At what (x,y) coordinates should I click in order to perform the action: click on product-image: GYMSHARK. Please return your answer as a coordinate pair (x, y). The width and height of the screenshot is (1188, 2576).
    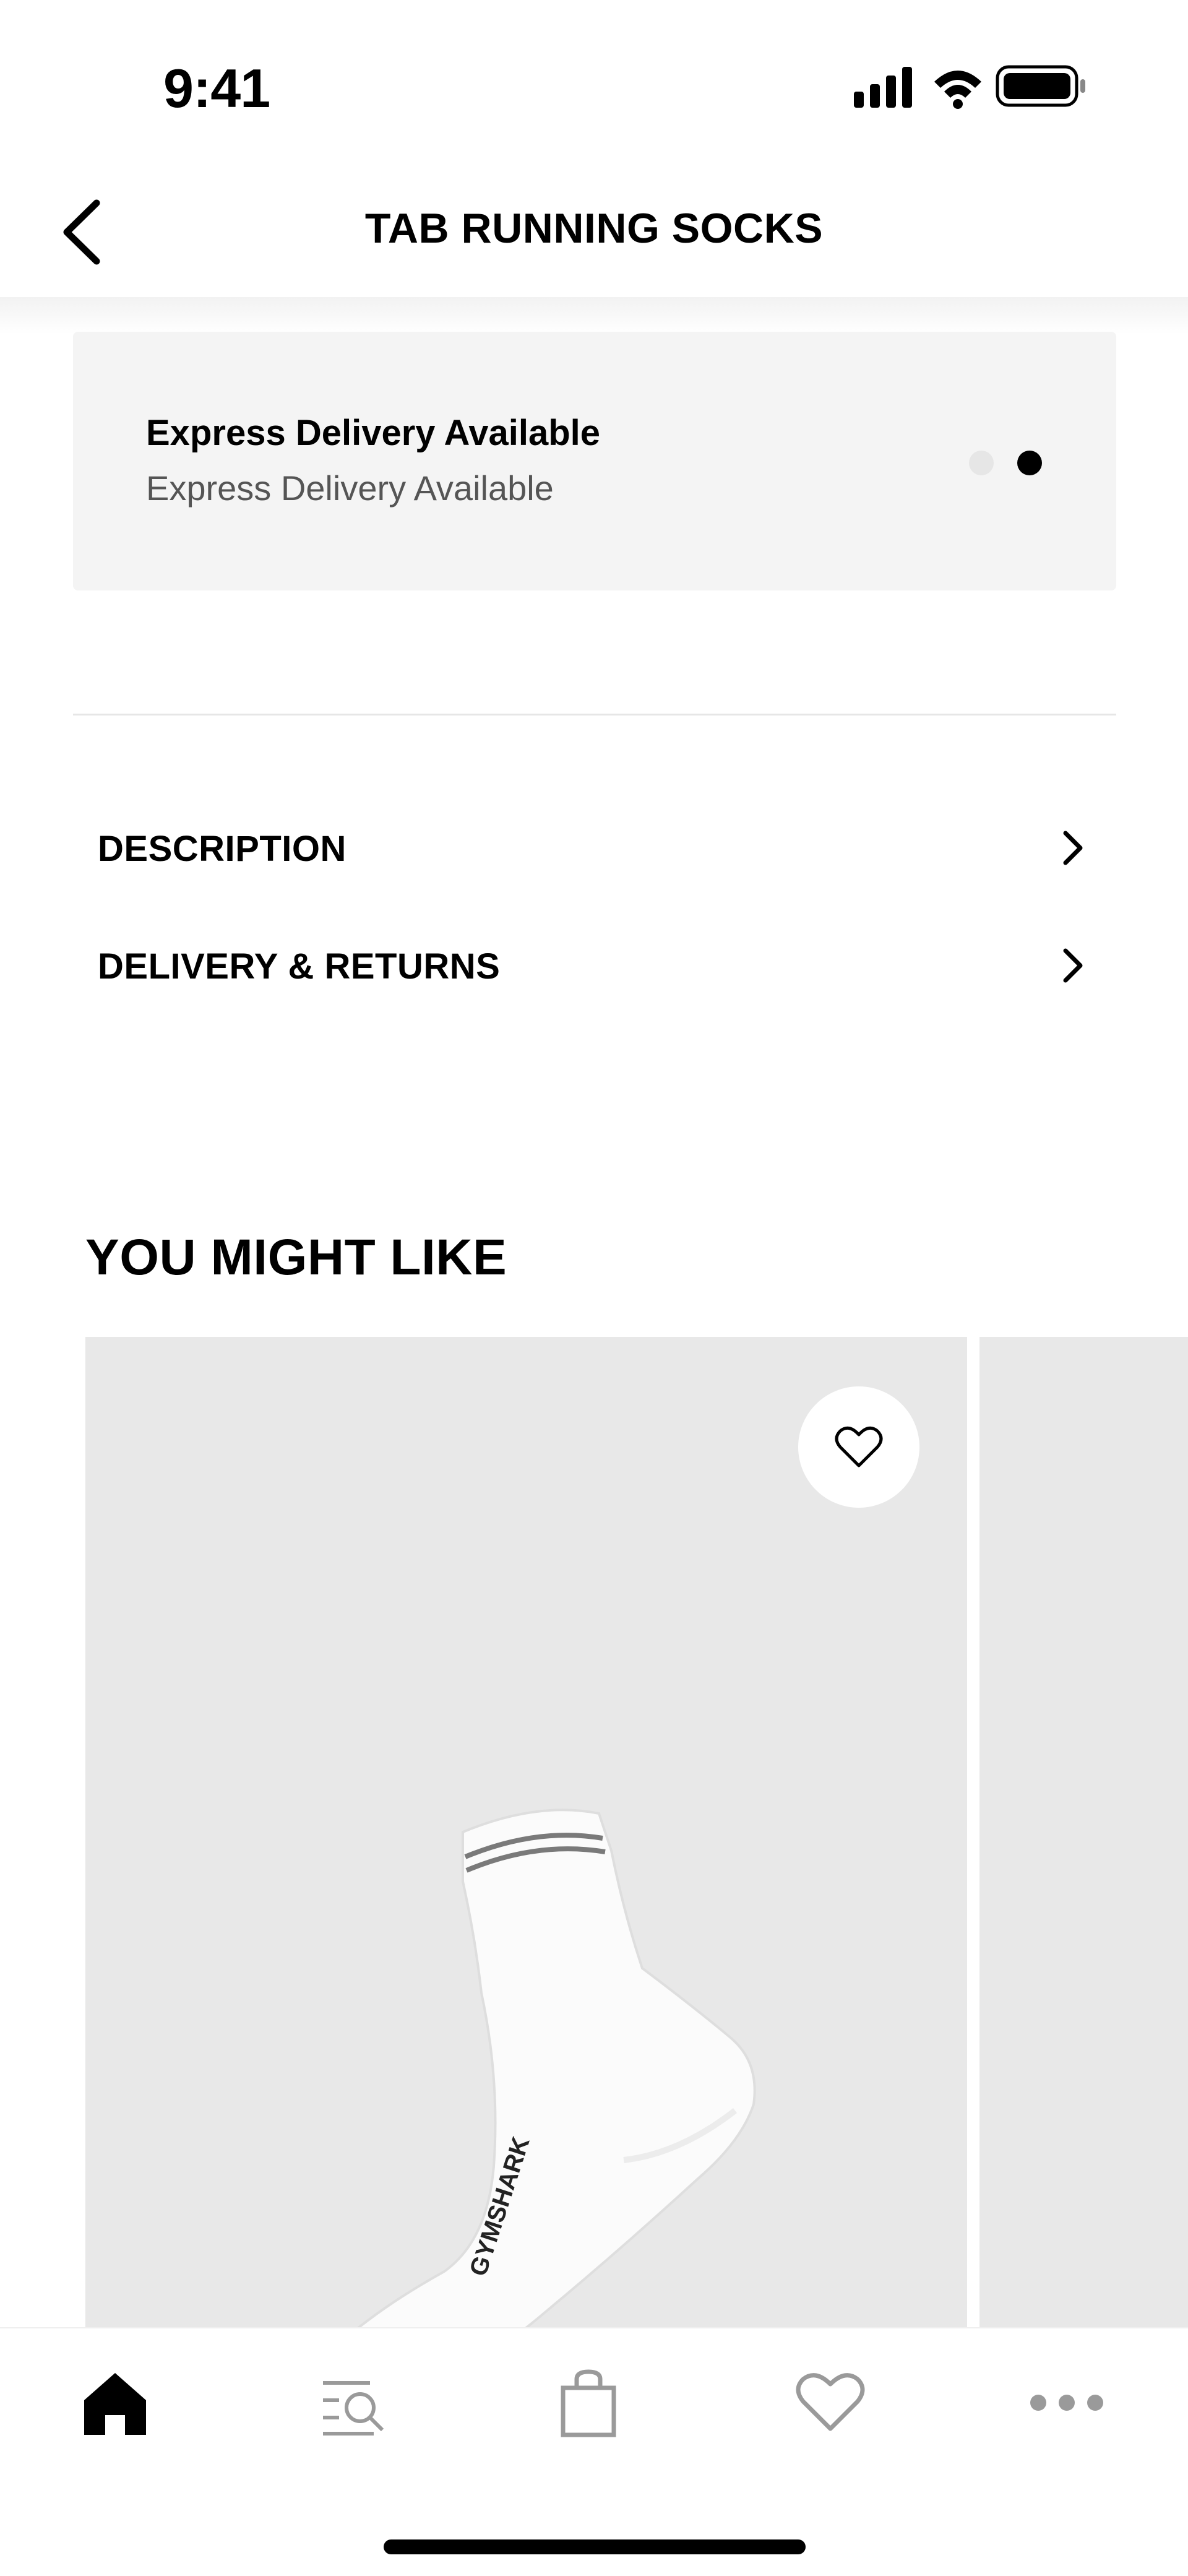
    Looking at the image, I should click on (556, 2068).